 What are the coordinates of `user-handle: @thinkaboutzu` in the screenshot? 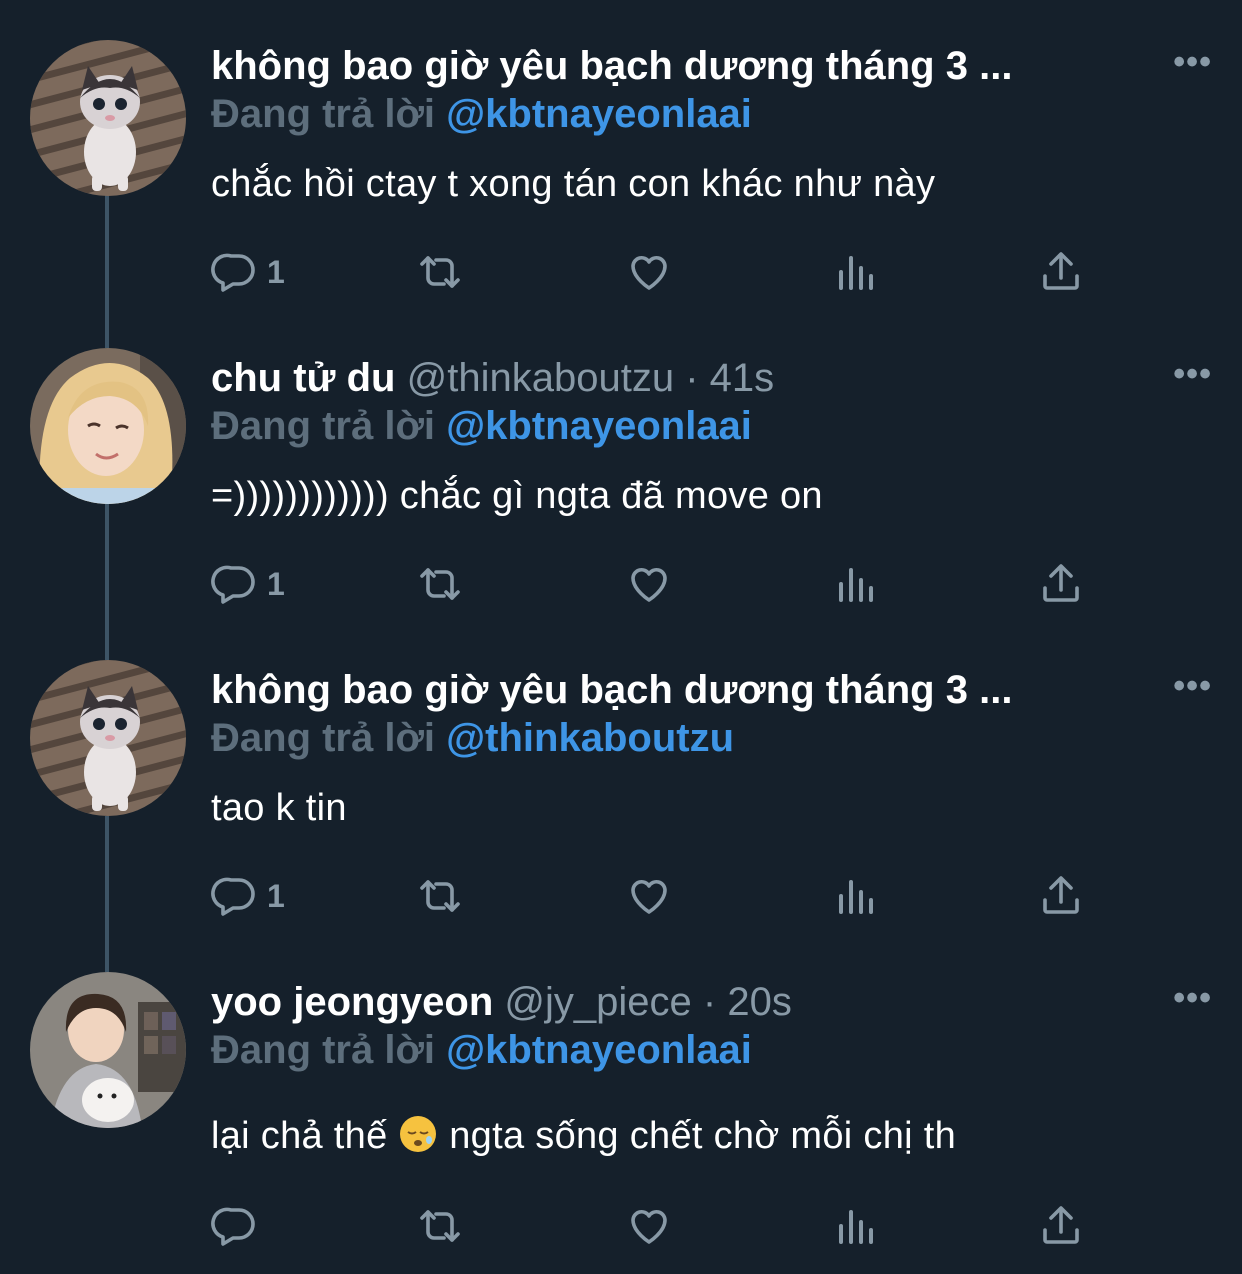 It's located at (540, 378).